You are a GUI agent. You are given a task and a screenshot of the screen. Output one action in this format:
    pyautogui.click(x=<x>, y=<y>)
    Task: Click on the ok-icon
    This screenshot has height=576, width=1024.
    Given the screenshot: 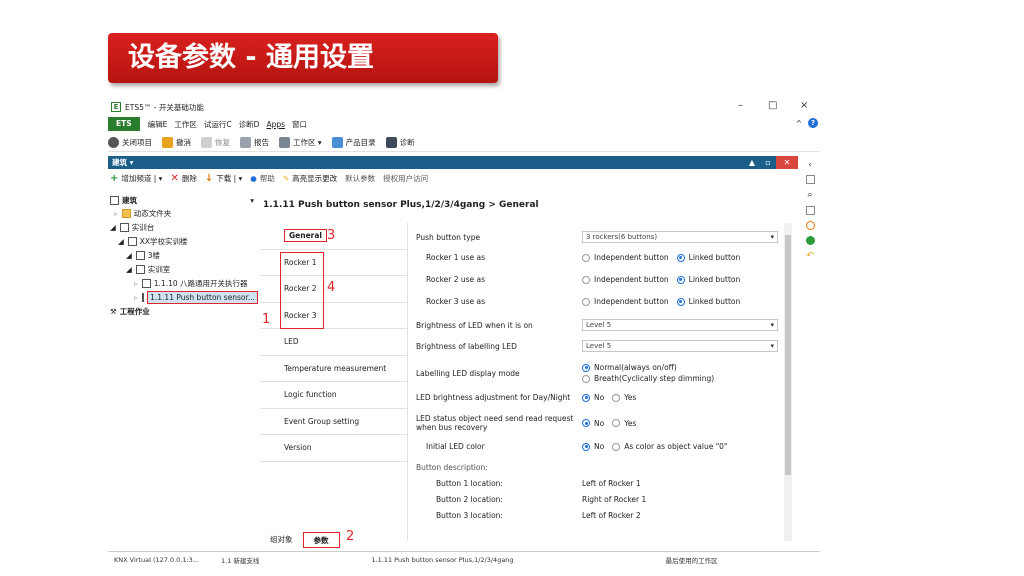 What is the action you would take?
    pyautogui.click(x=810, y=240)
    